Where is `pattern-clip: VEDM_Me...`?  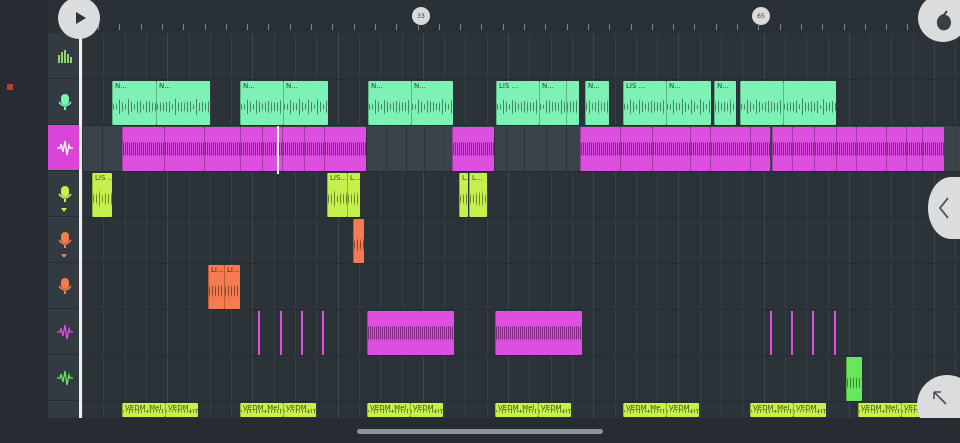
pattern-clip: VEDM_Me... is located at coordinates (644, 410).